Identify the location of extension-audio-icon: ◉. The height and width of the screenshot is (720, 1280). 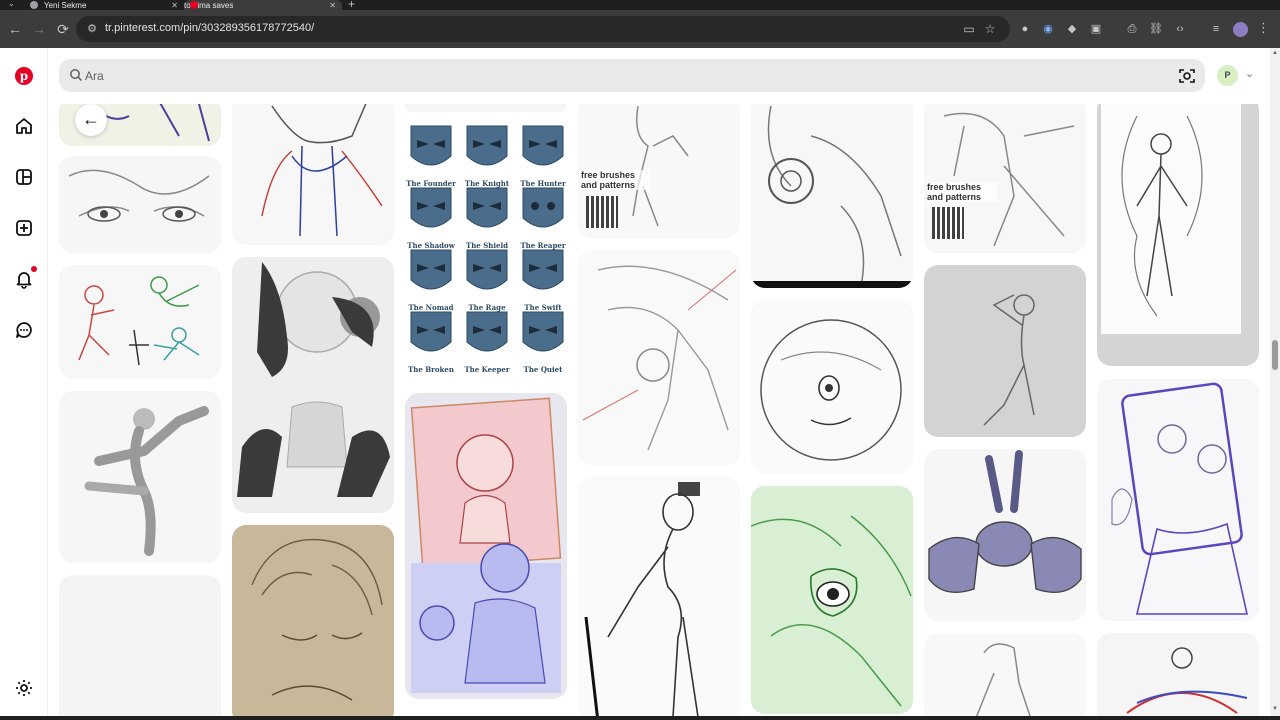
(1048, 29).